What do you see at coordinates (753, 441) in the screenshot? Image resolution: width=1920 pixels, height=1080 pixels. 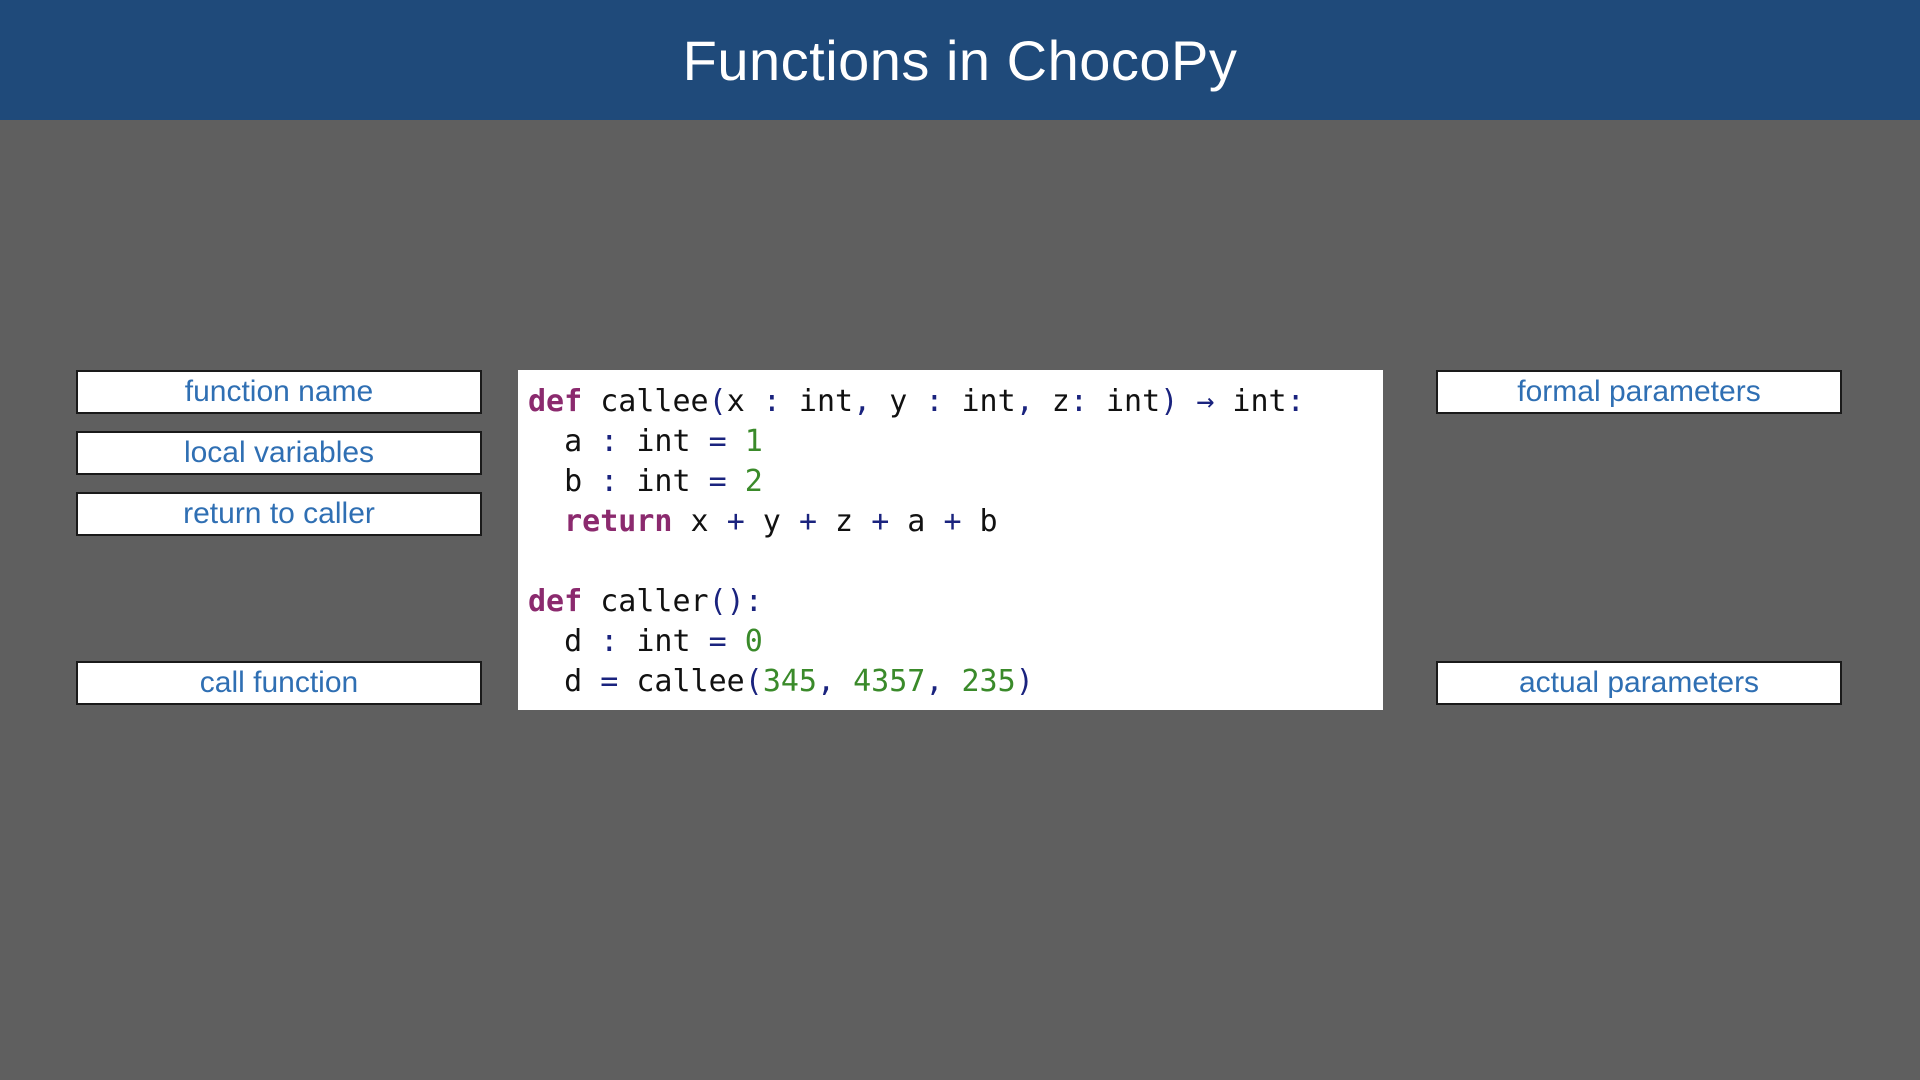 I see `code-token: 1` at bounding box center [753, 441].